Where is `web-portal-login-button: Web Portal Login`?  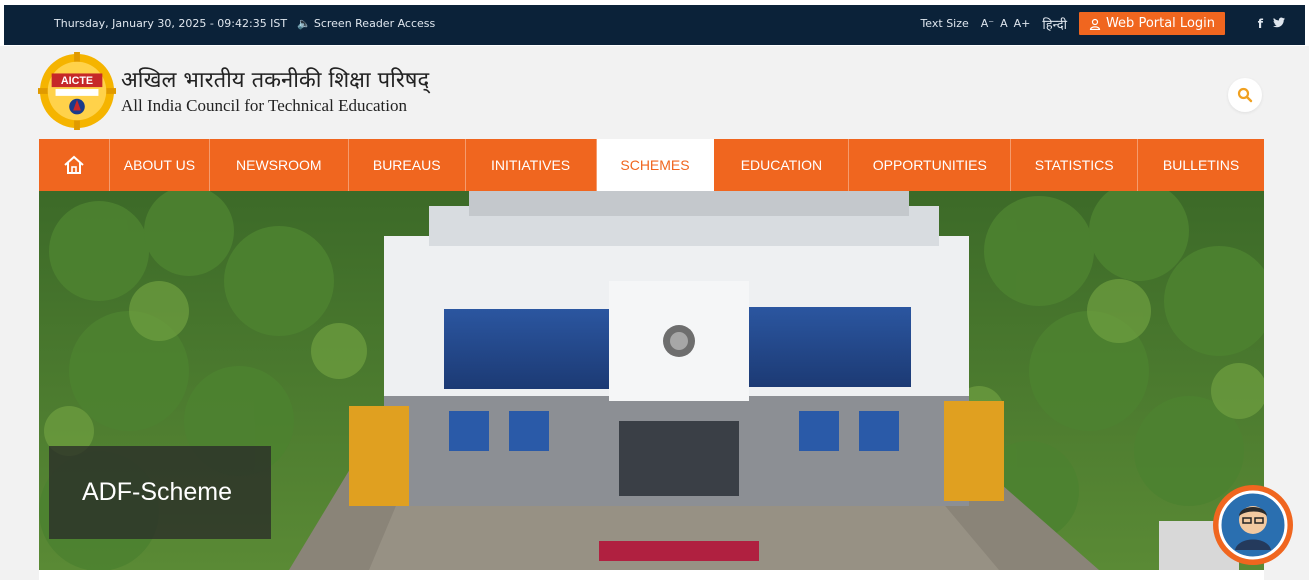
web-portal-login-button: Web Portal Login is located at coordinates (1151, 23).